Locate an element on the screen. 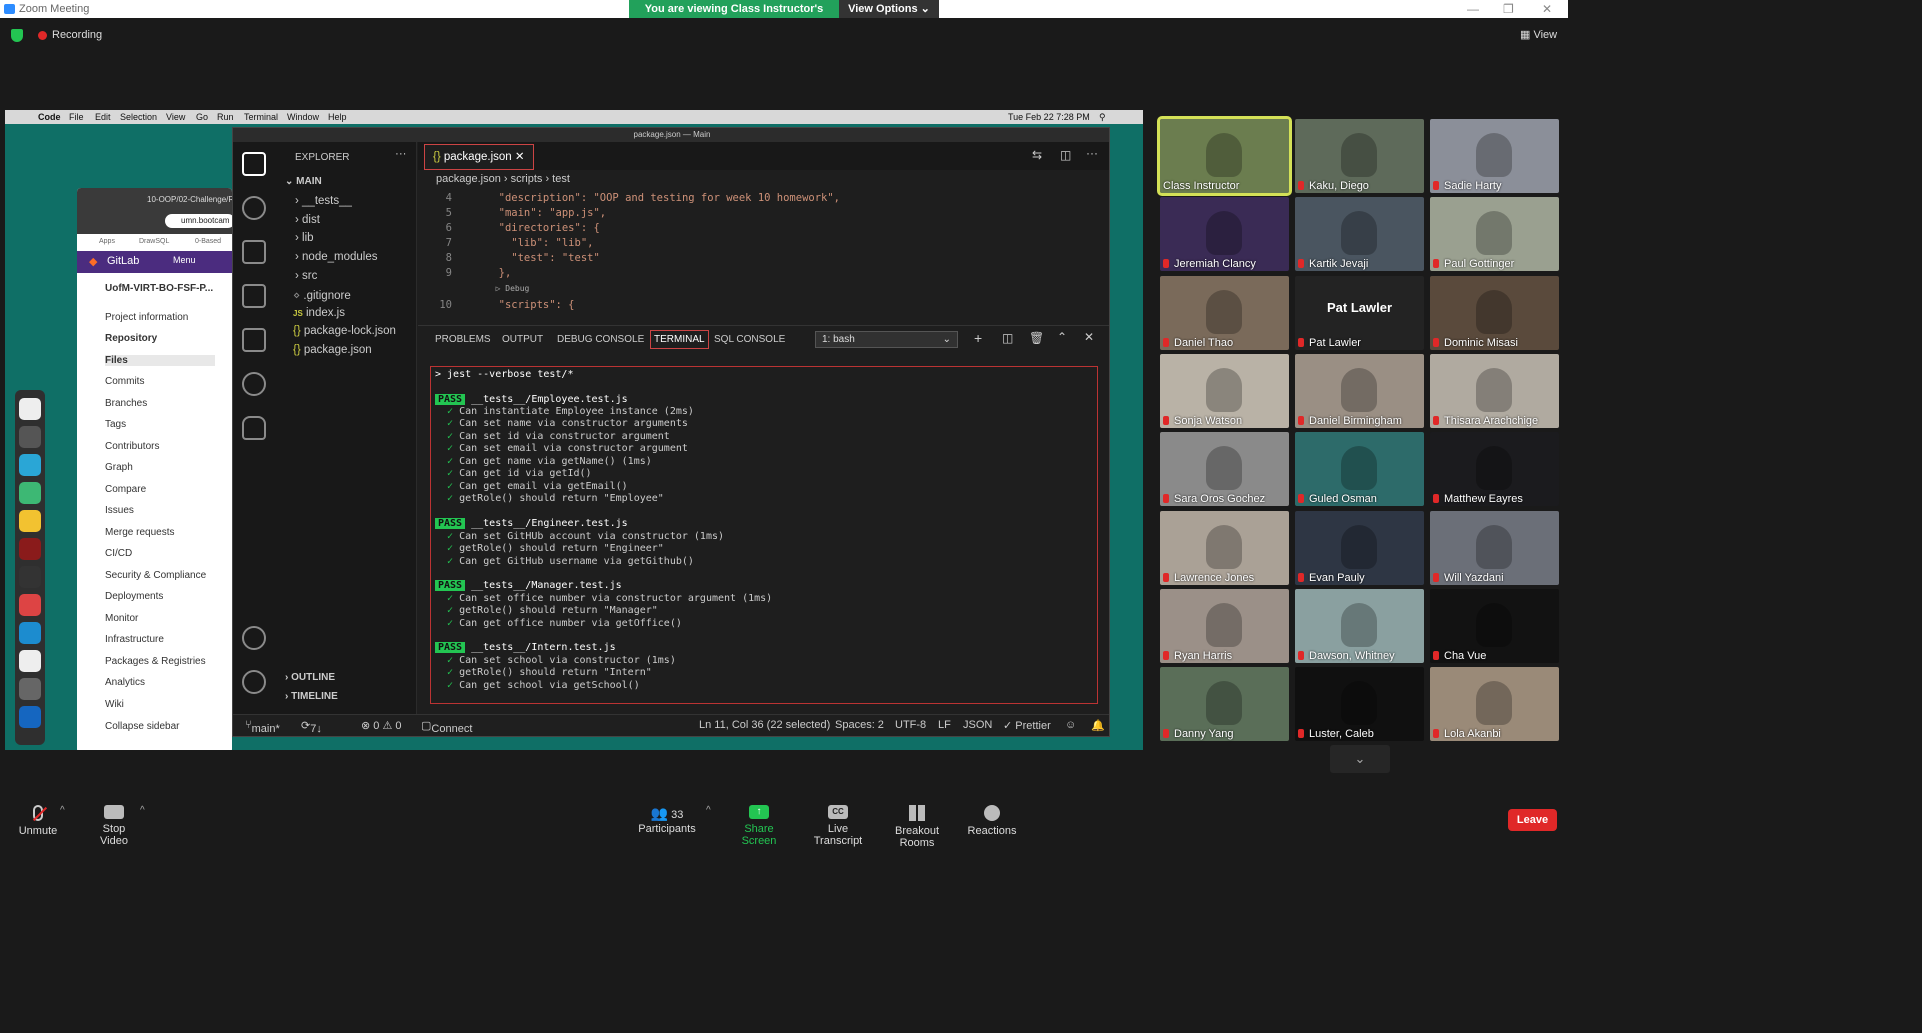 This screenshot has width=1922, height=1033. participant-tile: Dominic Misasi is located at coordinates (1494, 313).